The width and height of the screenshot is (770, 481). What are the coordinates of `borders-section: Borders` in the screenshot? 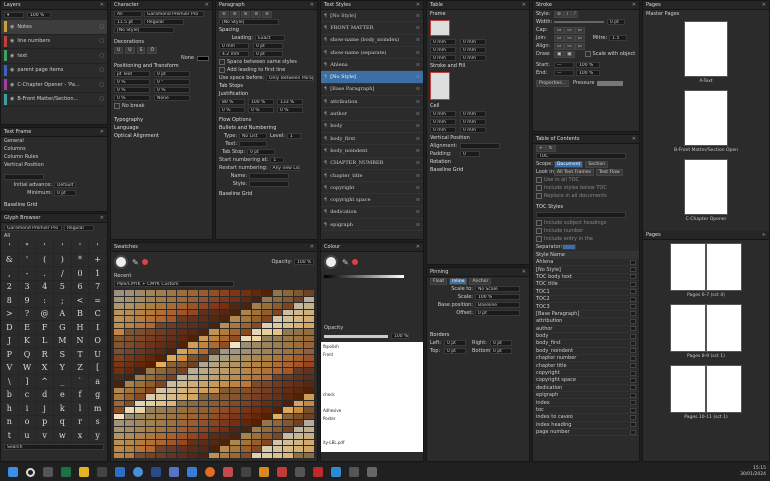 It's located at (439, 335).